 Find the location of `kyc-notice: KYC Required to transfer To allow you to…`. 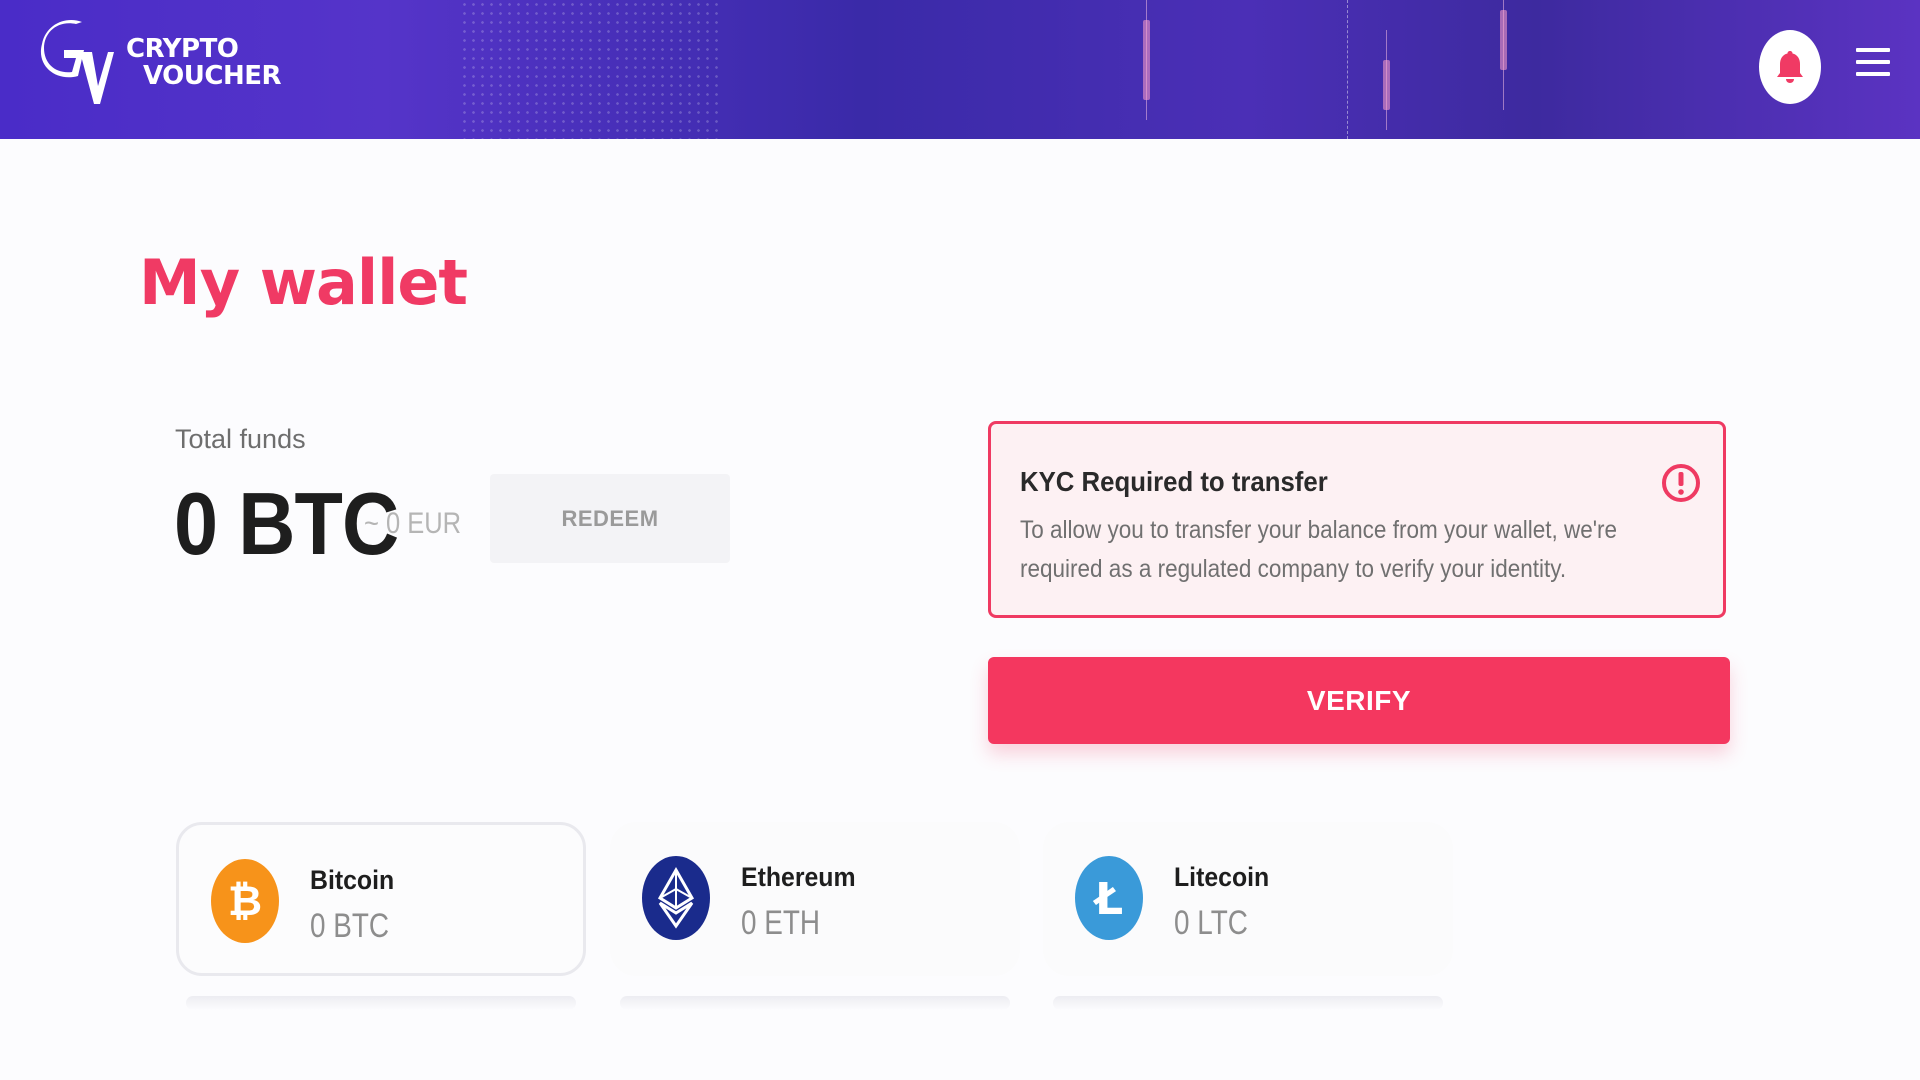

kyc-notice: KYC Required to transfer To allow you to… is located at coordinates (1357, 519).